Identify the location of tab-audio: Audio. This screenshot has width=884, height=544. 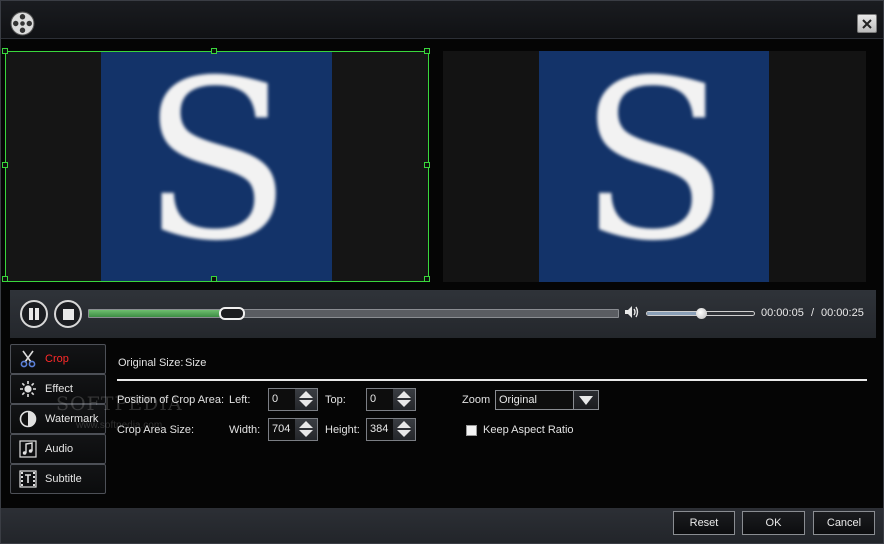
(58, 449).